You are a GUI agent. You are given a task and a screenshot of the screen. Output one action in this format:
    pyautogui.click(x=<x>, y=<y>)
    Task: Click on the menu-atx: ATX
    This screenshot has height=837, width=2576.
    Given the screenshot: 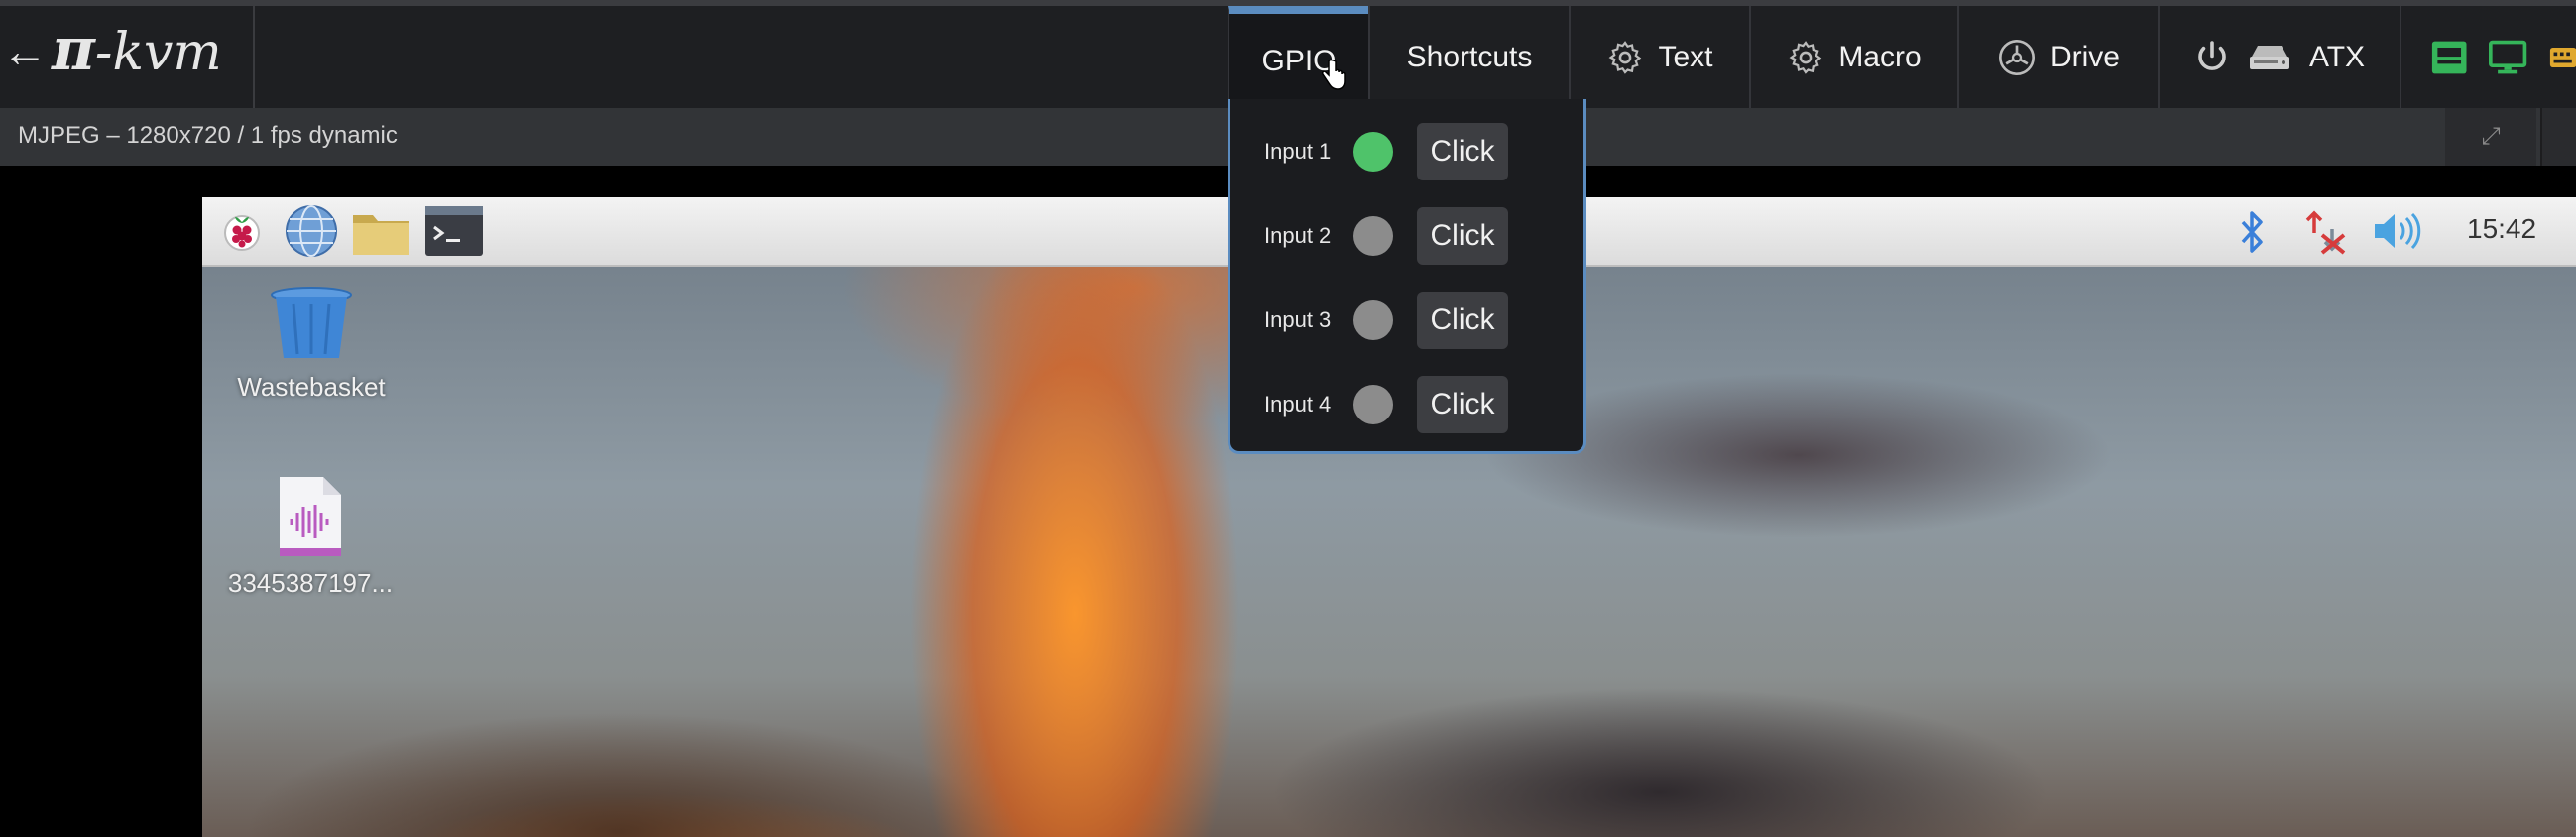 What is the action you would take?
    pyautogui.click(x=2279, y=57)
    